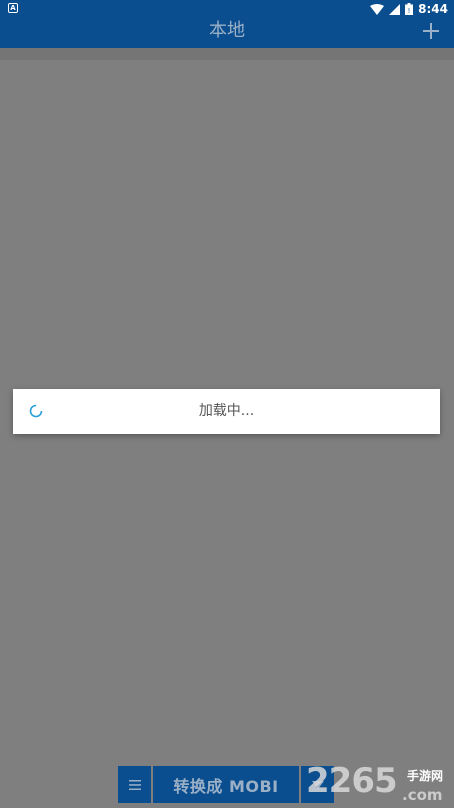 The image size is (454, 808). I want to click on toolbar-shadow, so click(227, 54).